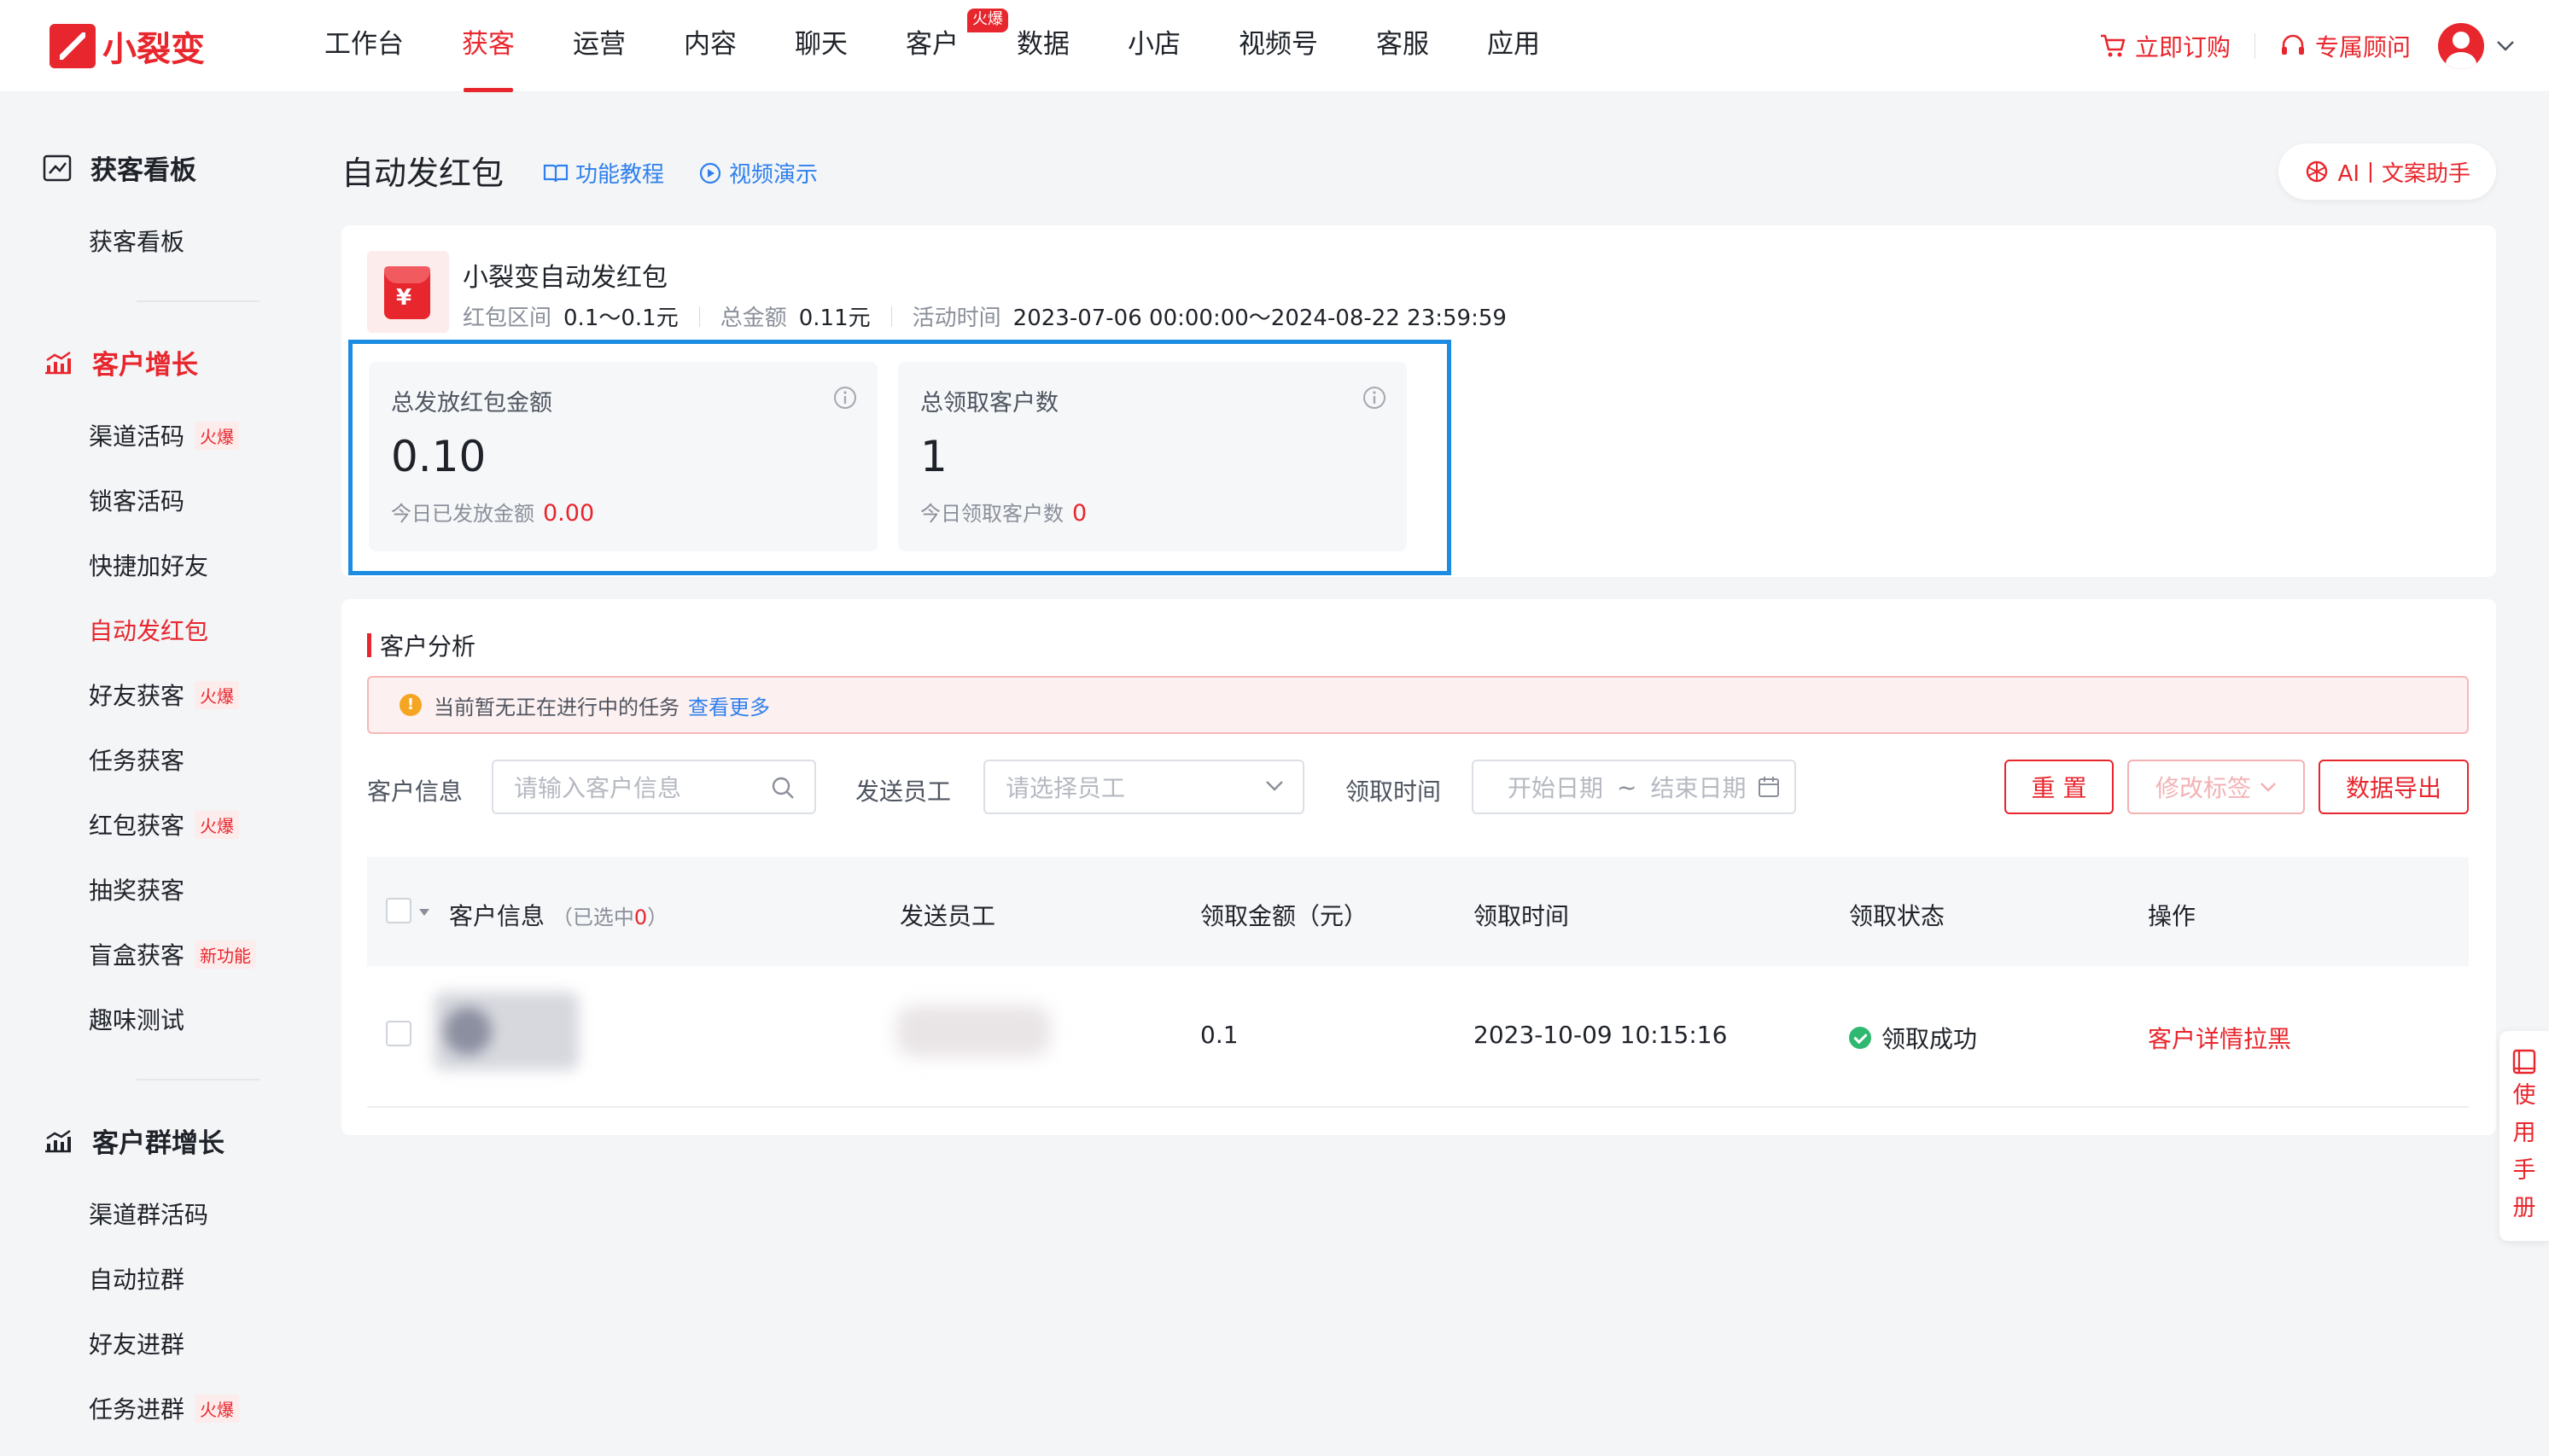  Describe the element at coordinates (1860, 1038) in the screenshot. I see `check-circle-icon` at that location.